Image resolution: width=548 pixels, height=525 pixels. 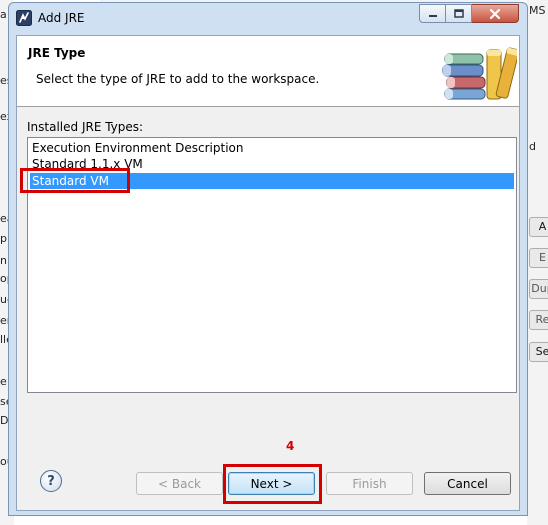 I want to click on background-text-fragment: d, so click(x=532, y=146).